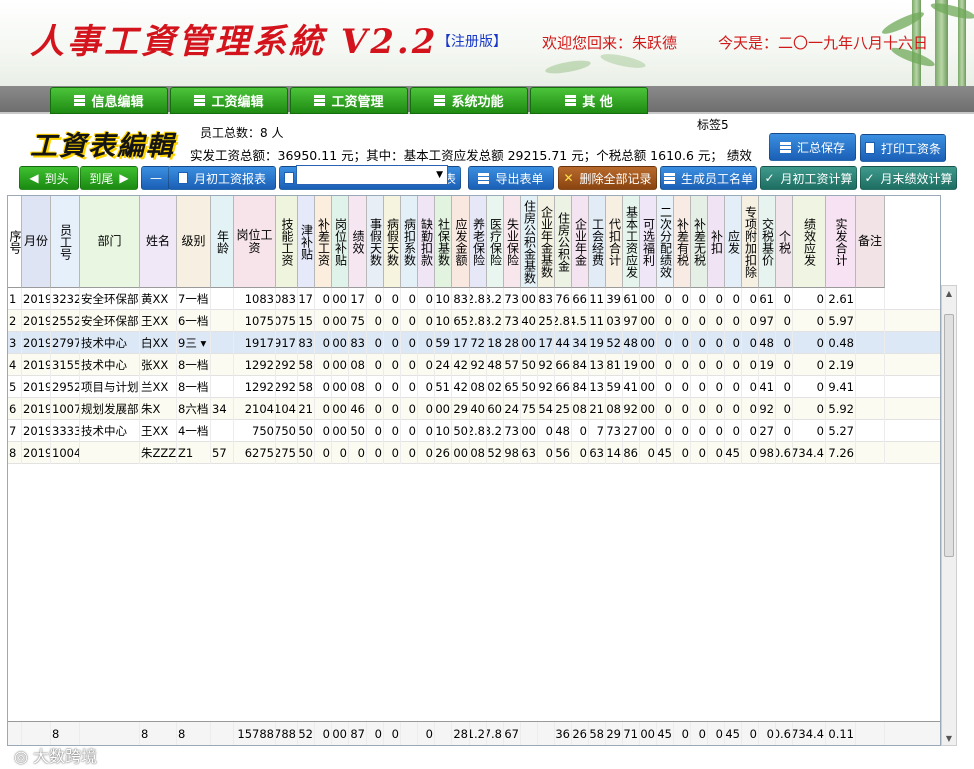 The width and height of the screenshot is (974, 769). What do you see at coordinates (65, 242) in the screenshot?
I see `column-header: 员工号` at bounding box center [65, 242].